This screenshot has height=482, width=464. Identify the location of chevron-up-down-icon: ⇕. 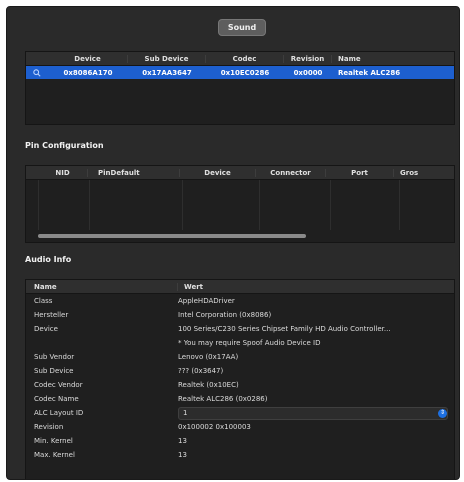
(442, 413).